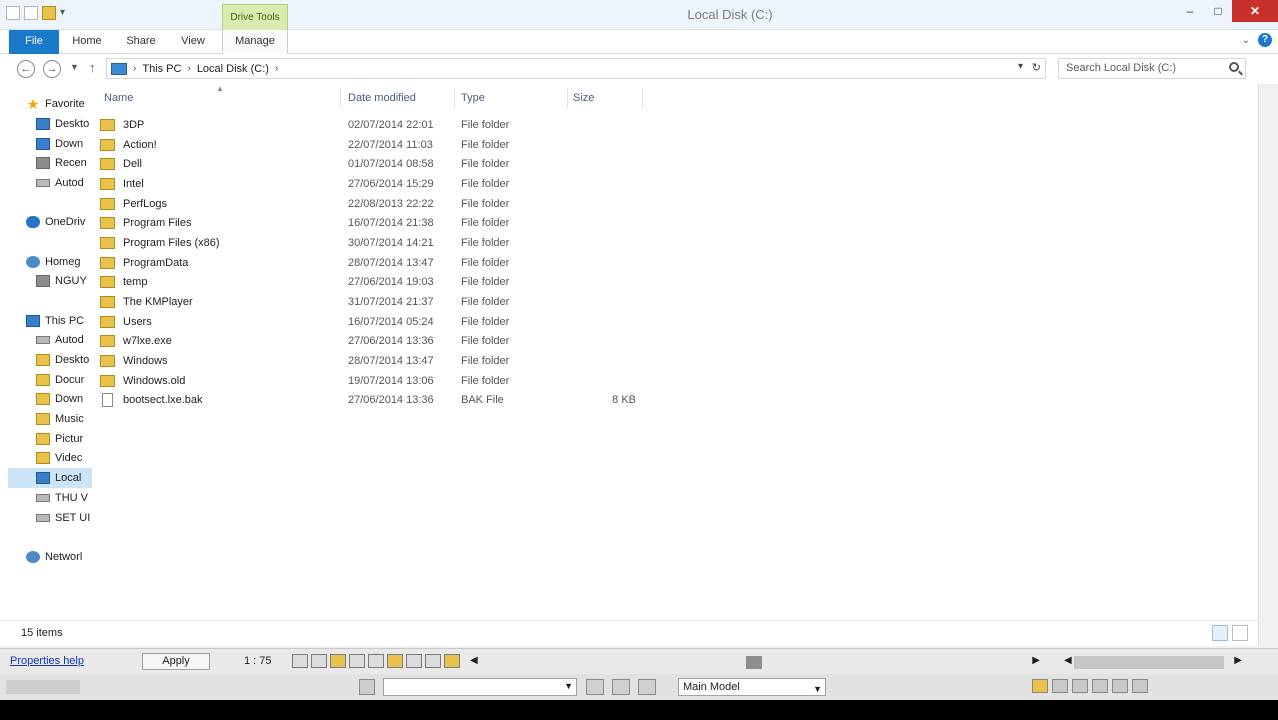 The height and width of the screenshot is (720, 1278). Describe the element at coordinates (1240, 633) in the screenshot. I see `large-icons-view-icon` at that location.